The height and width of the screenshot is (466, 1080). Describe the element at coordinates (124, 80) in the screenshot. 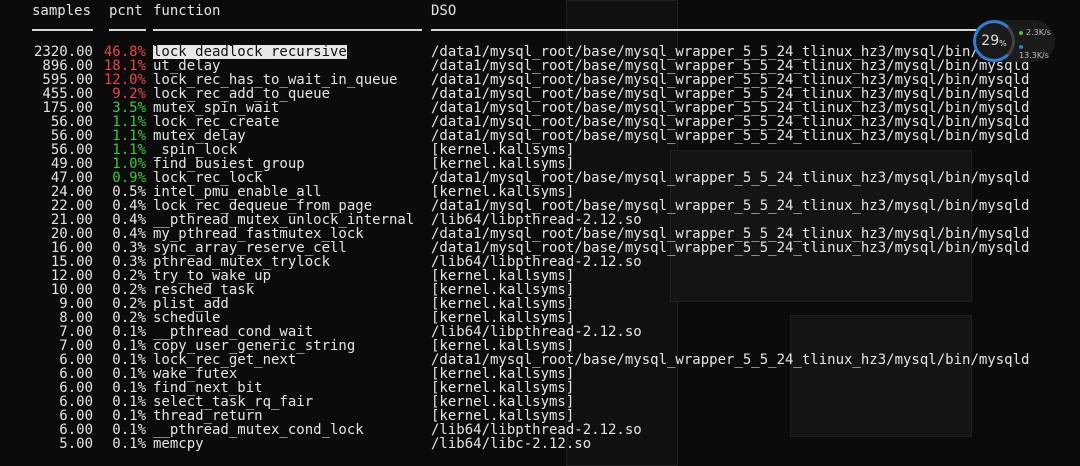

I see `percent-cell: 12.0%` at that location.